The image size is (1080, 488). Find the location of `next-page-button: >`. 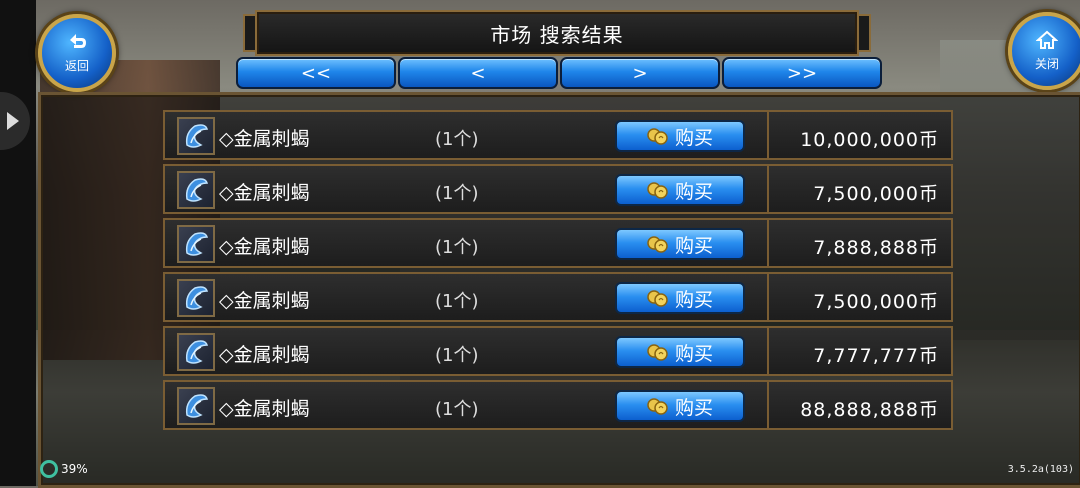

next-page-button: > is located at coordinates (640, 73).